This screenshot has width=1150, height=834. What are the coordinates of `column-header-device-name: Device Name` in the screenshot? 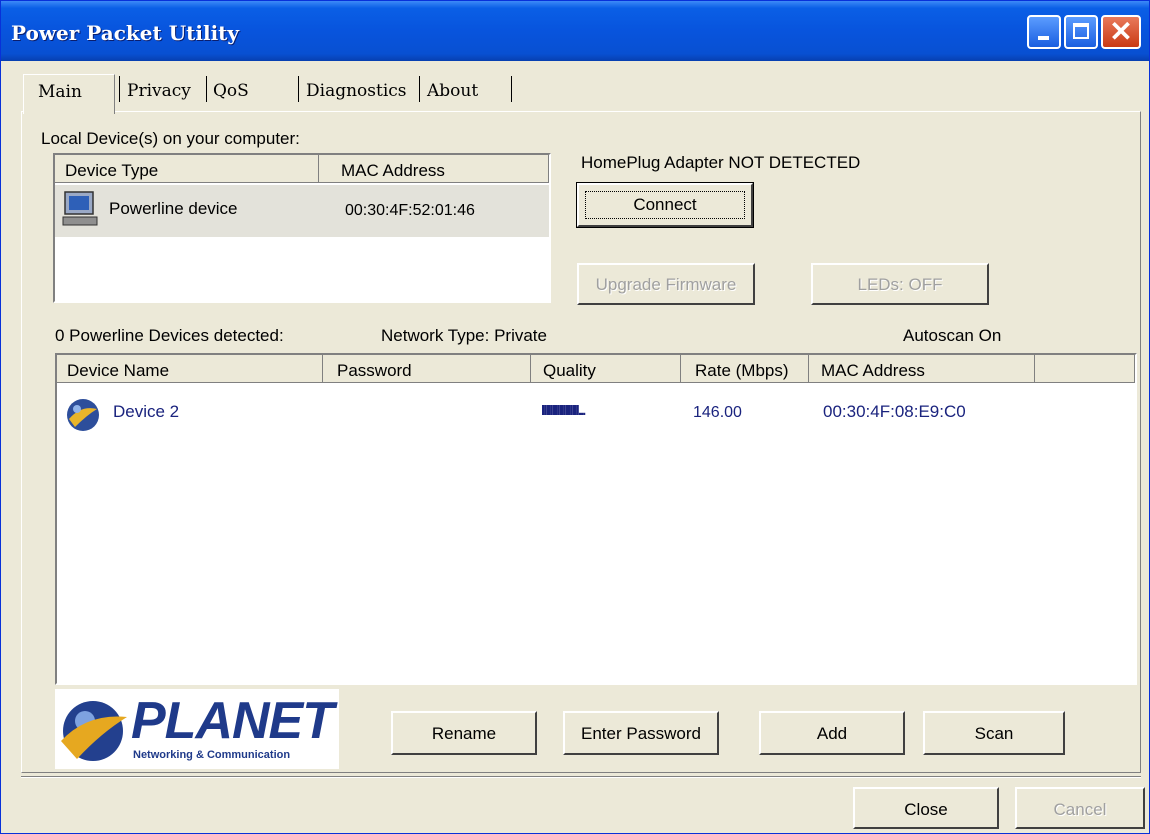 It's located at (190, 369).